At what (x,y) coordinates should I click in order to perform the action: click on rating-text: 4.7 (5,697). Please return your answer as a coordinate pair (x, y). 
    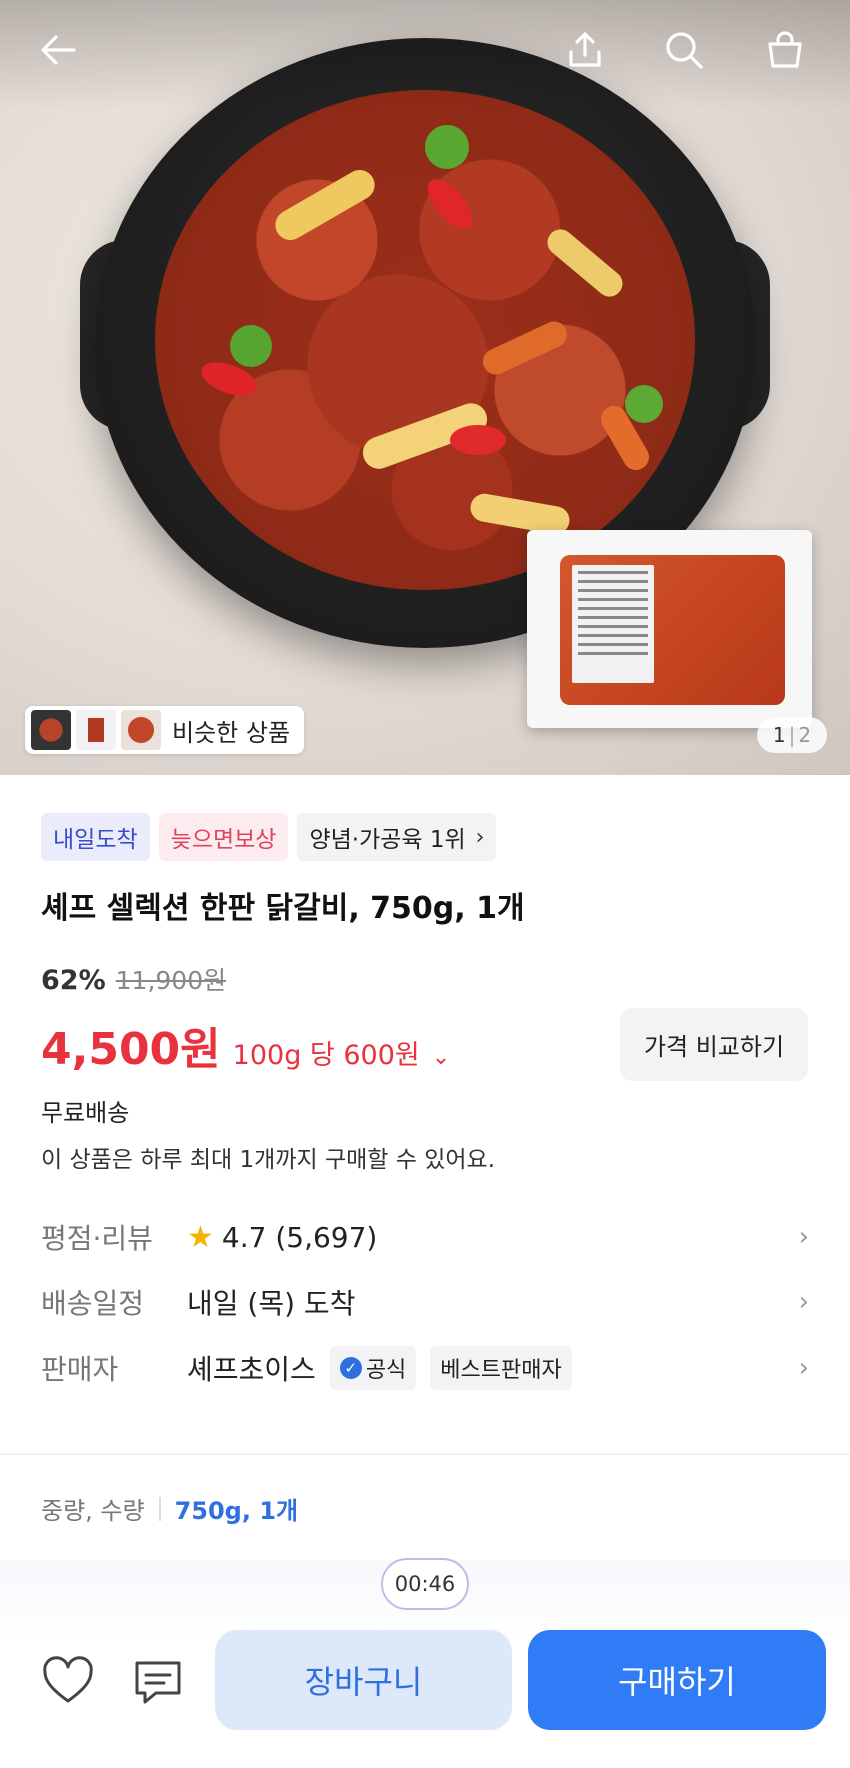
    Looking at the image, I should click on (299, 1237).